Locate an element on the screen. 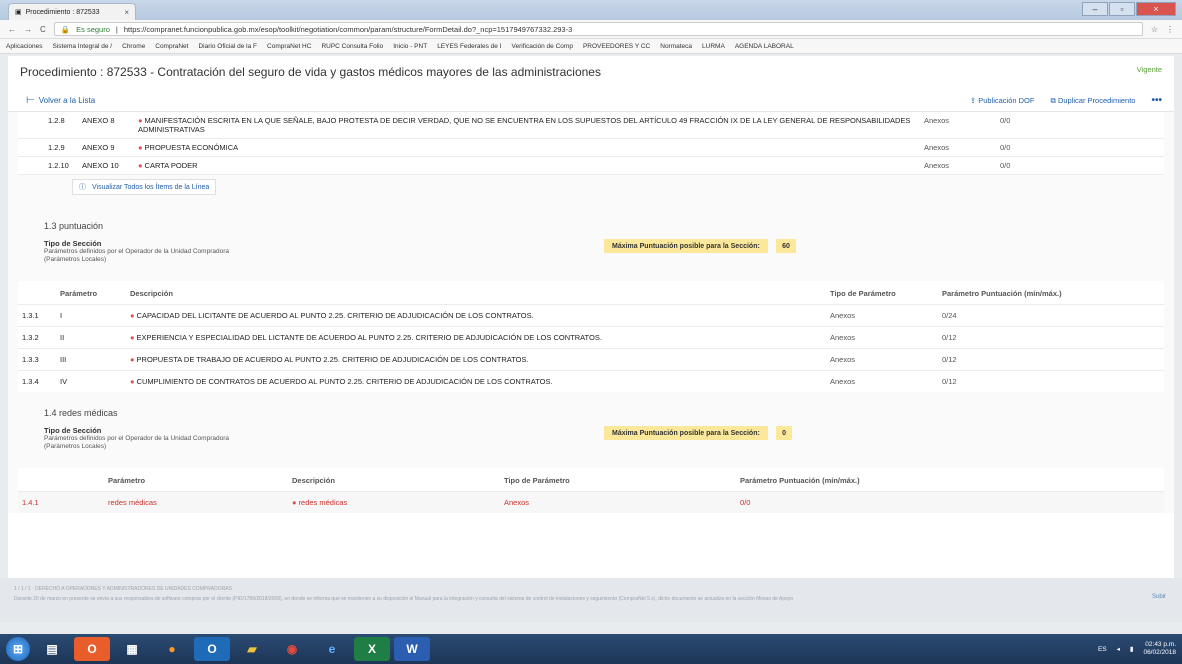 The width and height of the screenshot is (1182, 664). bookmark-item: CompraNet is located at coordinates (171, 46).